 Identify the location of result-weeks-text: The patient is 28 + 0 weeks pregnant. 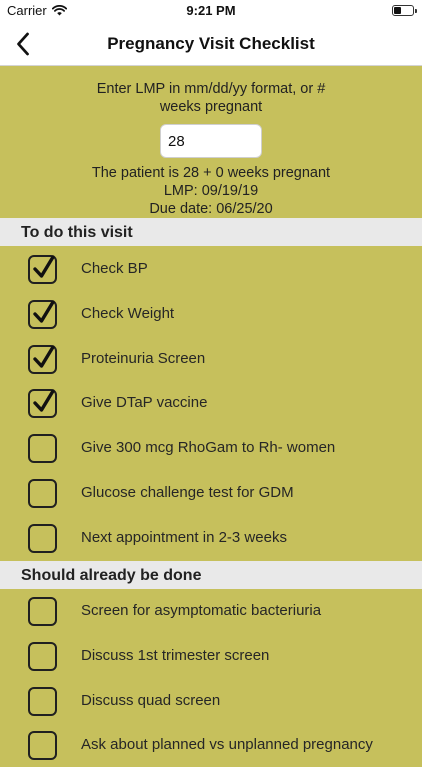
(211, 173).